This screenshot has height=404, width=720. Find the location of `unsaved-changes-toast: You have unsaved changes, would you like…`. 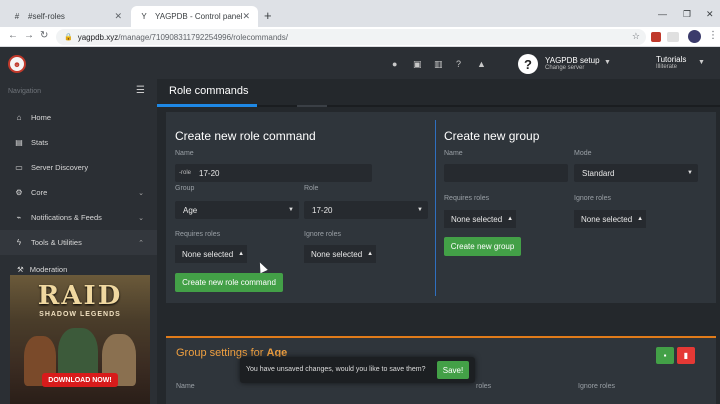

unsaved-changes-toast: You have unsaved changes, would you like… is located at coordinates (357, 370).